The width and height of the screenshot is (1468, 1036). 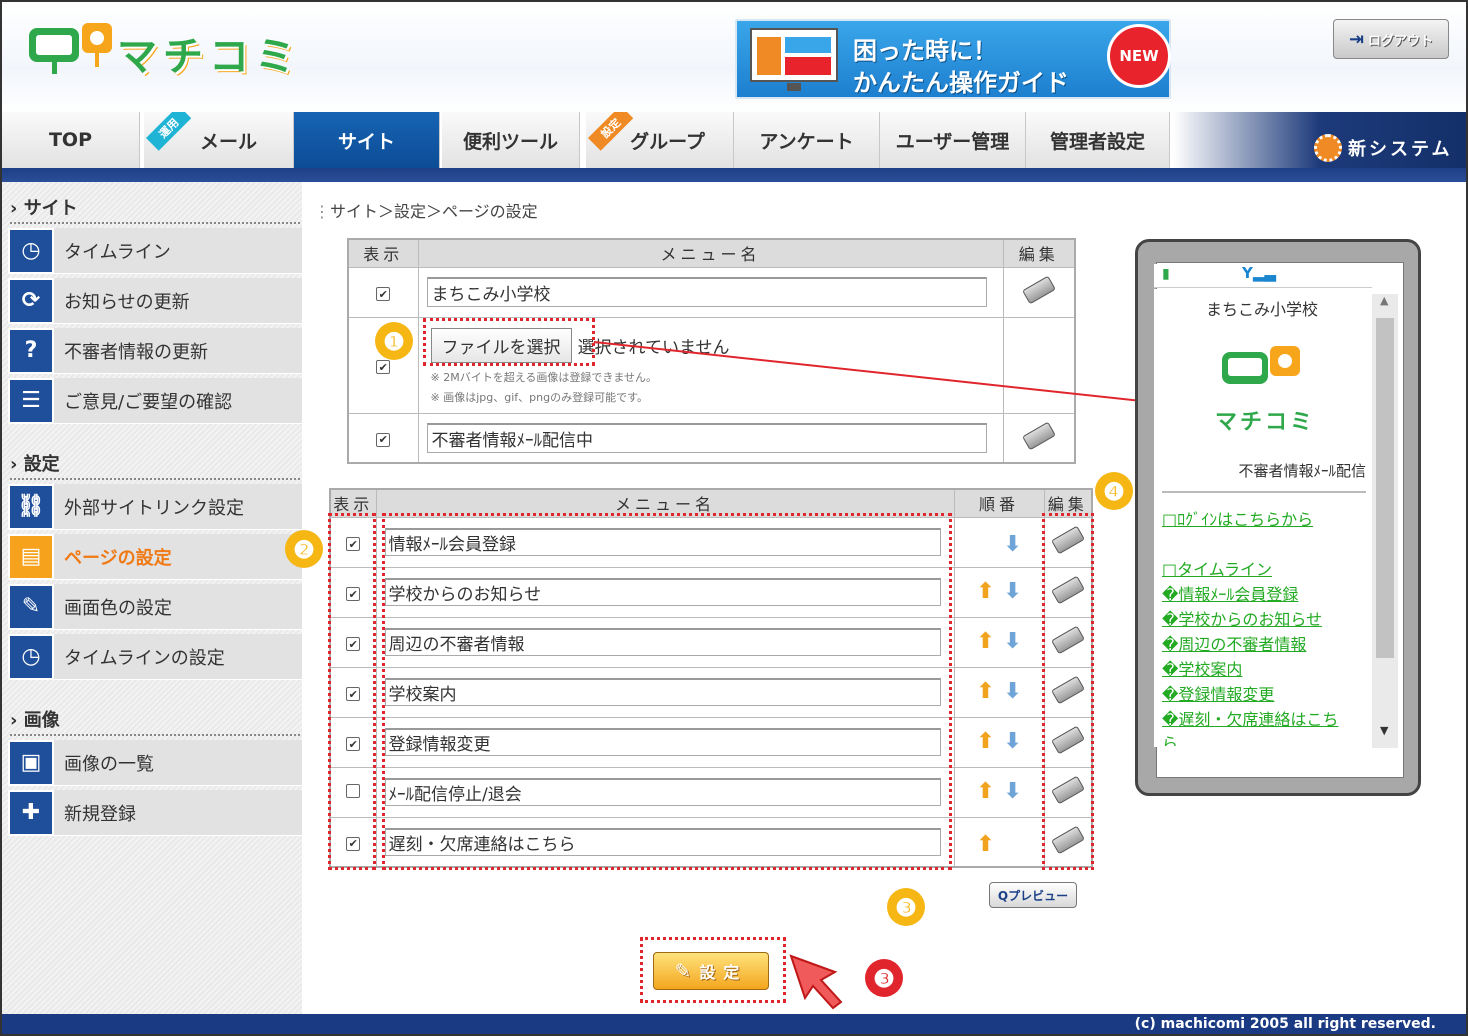 I want to click on tab-mail: 運用 メール, so click(x=219, y=140).